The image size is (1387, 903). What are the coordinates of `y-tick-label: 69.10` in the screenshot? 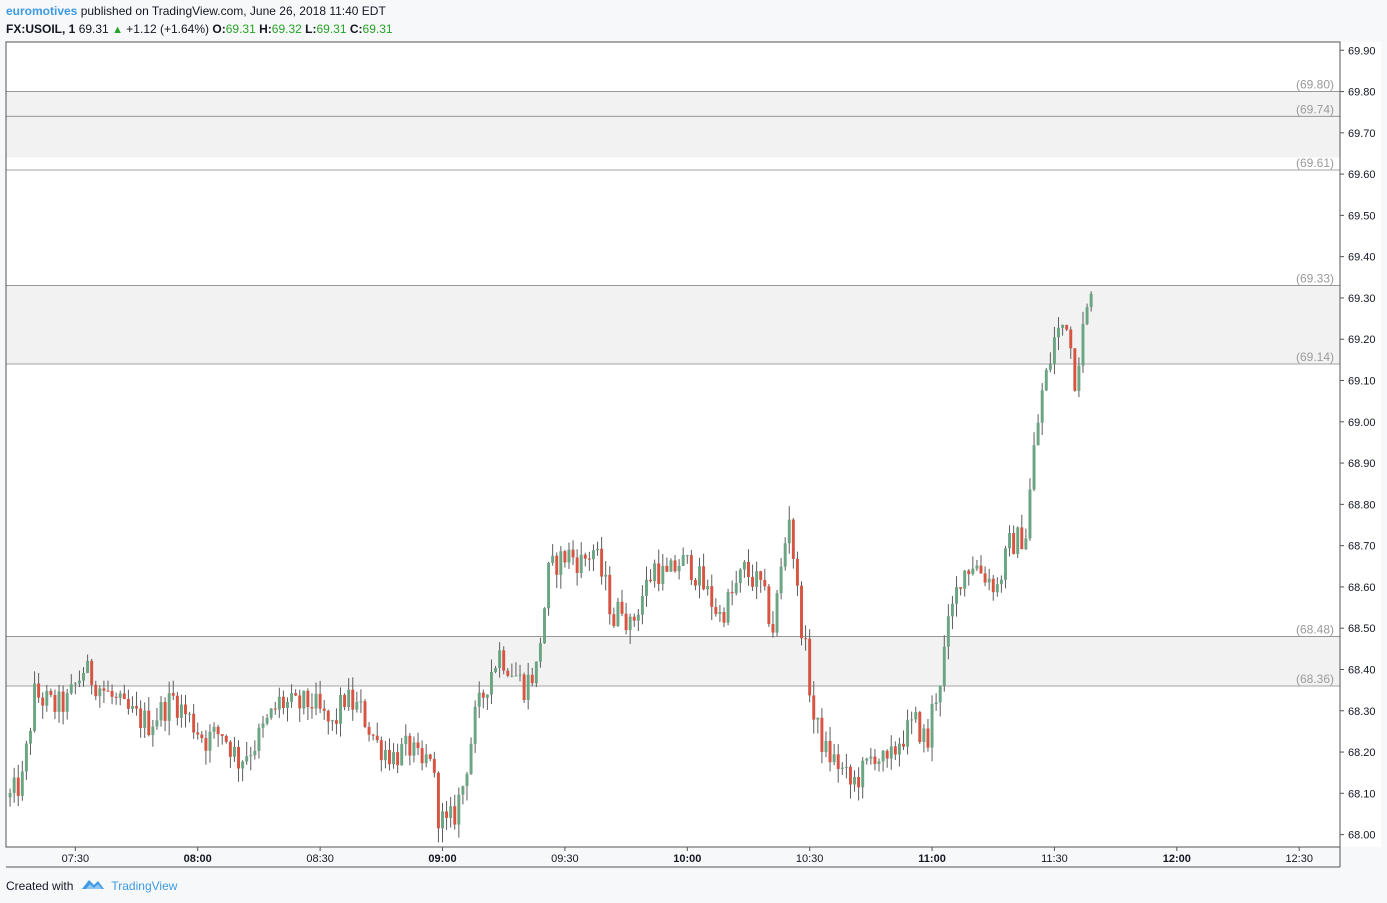 It's located at (1362, 382).